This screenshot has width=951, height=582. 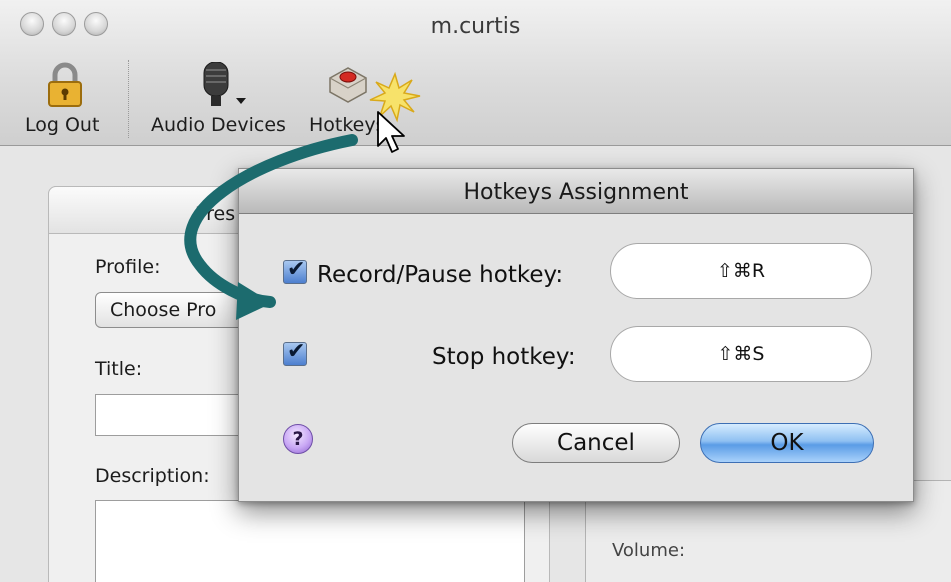 What do you see at coordinates (741, 354) in the screenshot?
I see `stop-hotkey-field: ⇧⌘S` at bounding box center [741, 354].